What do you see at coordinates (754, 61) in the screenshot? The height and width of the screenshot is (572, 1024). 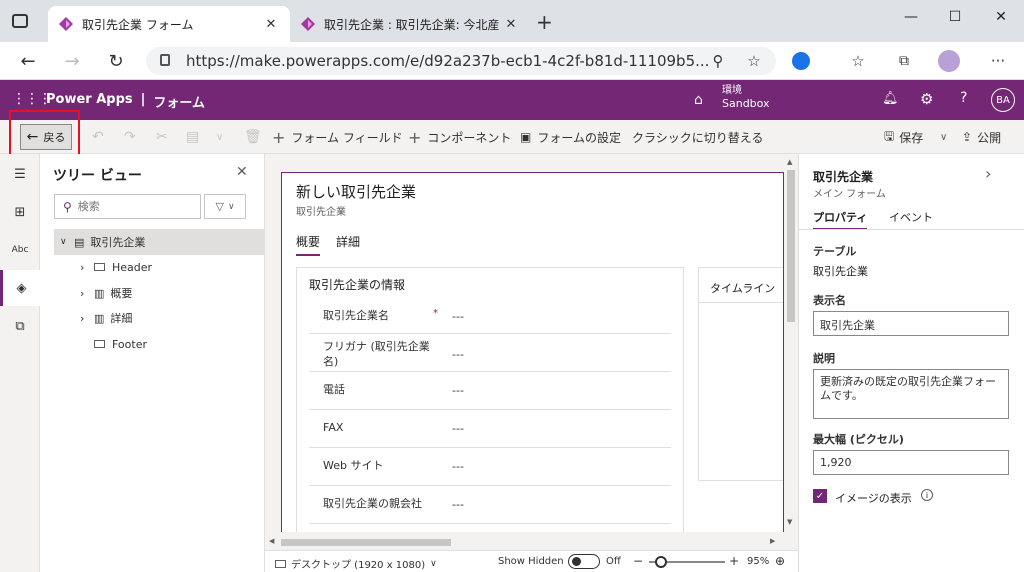 I see `favorite-add-icon: ☆` at bounding box center [754, 61].